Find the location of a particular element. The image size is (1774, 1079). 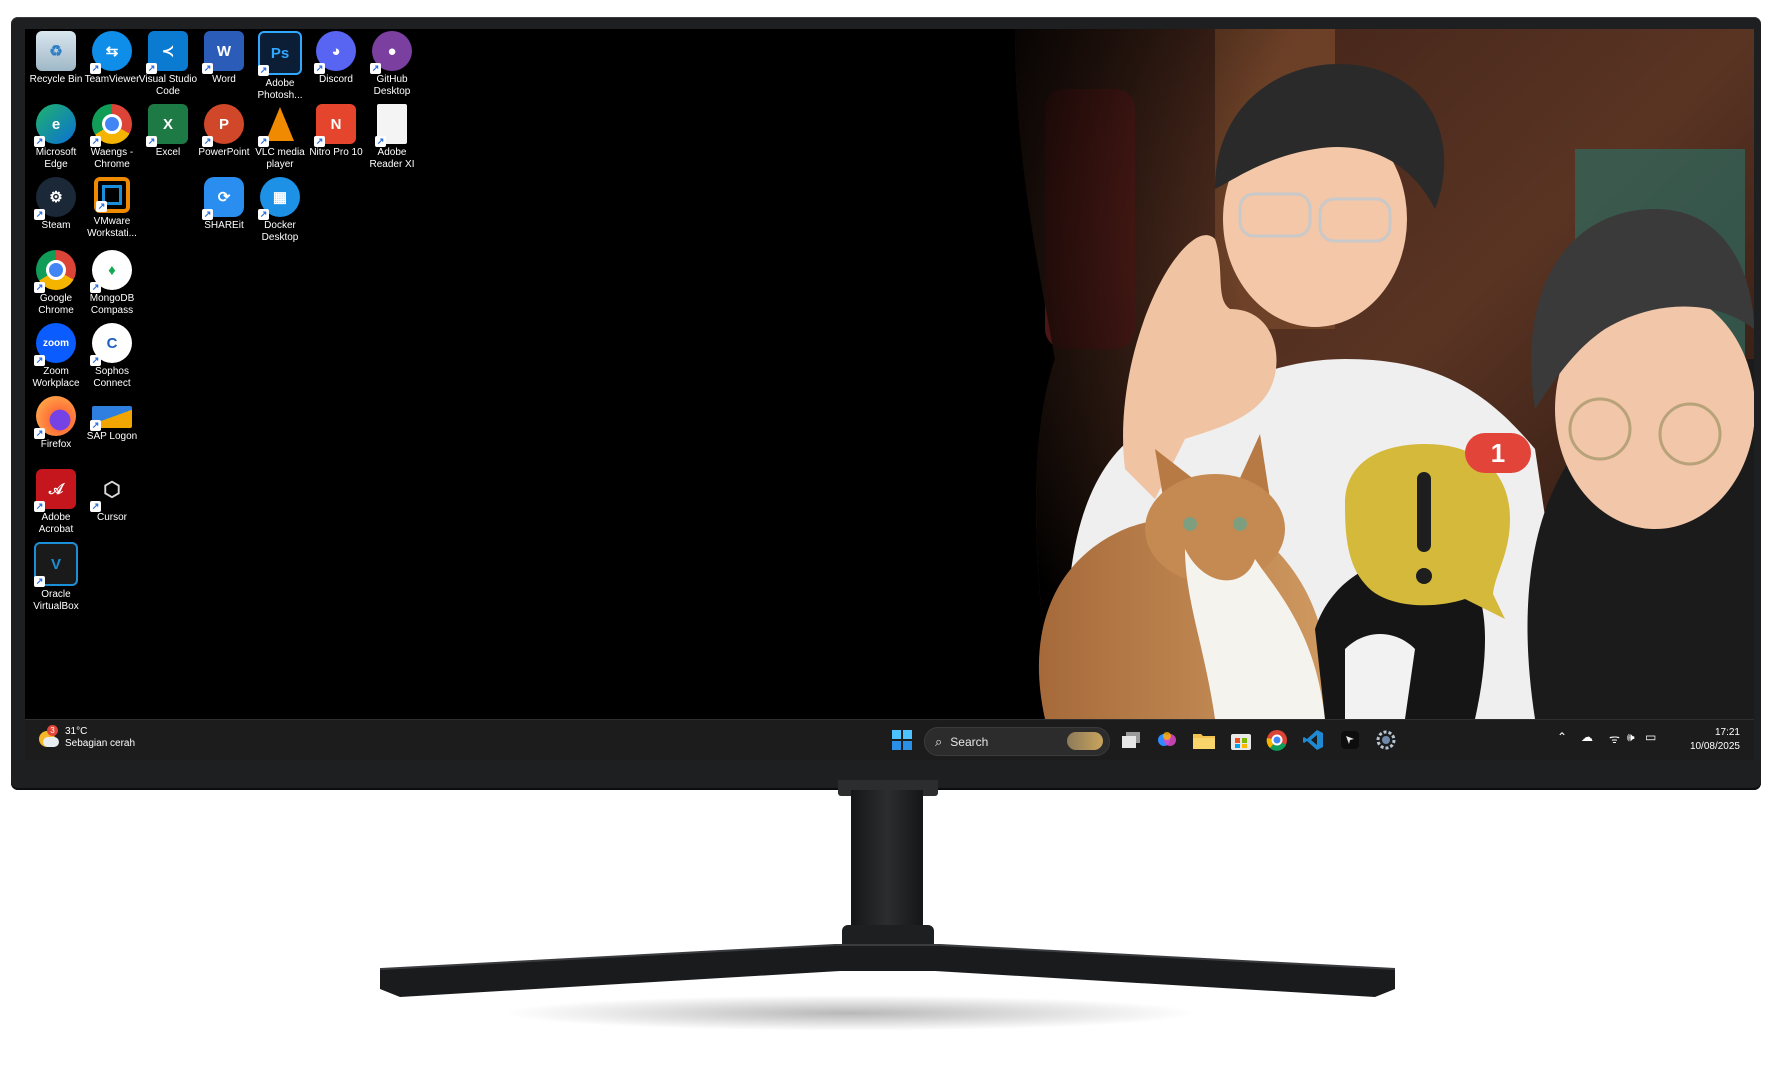

desktop-icon-chrome: ↗ Google Chrome is located at coordinates (56, 283).